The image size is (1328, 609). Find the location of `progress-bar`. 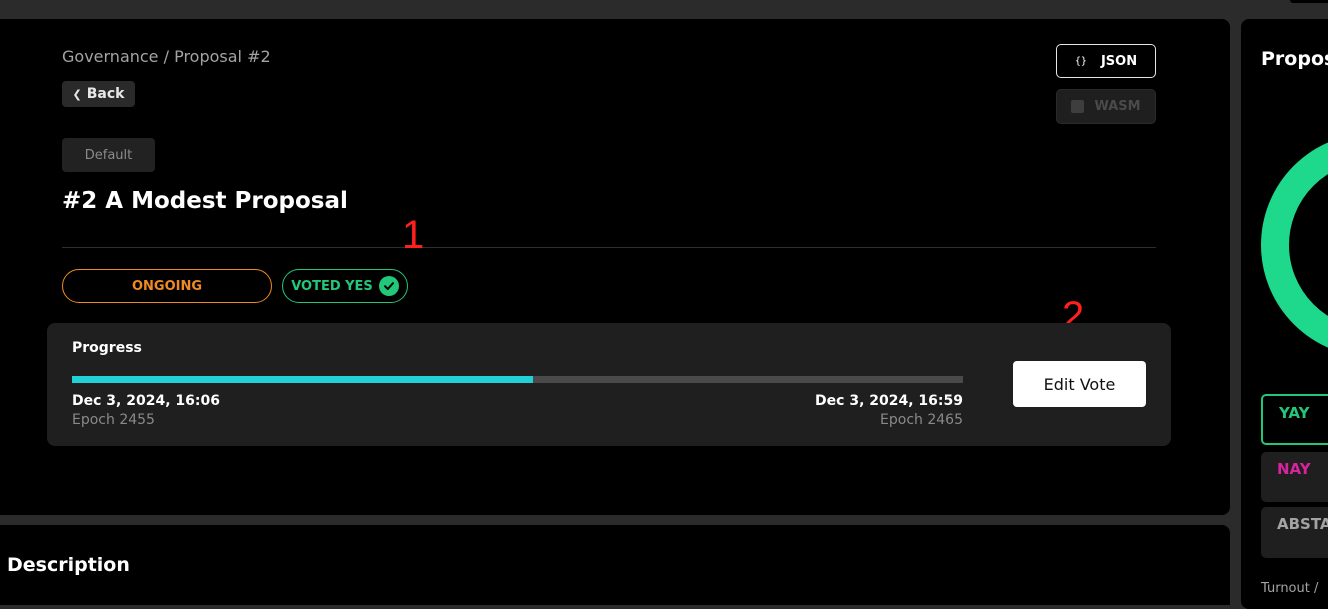

progress-bar is located at coordinates (517, 379).